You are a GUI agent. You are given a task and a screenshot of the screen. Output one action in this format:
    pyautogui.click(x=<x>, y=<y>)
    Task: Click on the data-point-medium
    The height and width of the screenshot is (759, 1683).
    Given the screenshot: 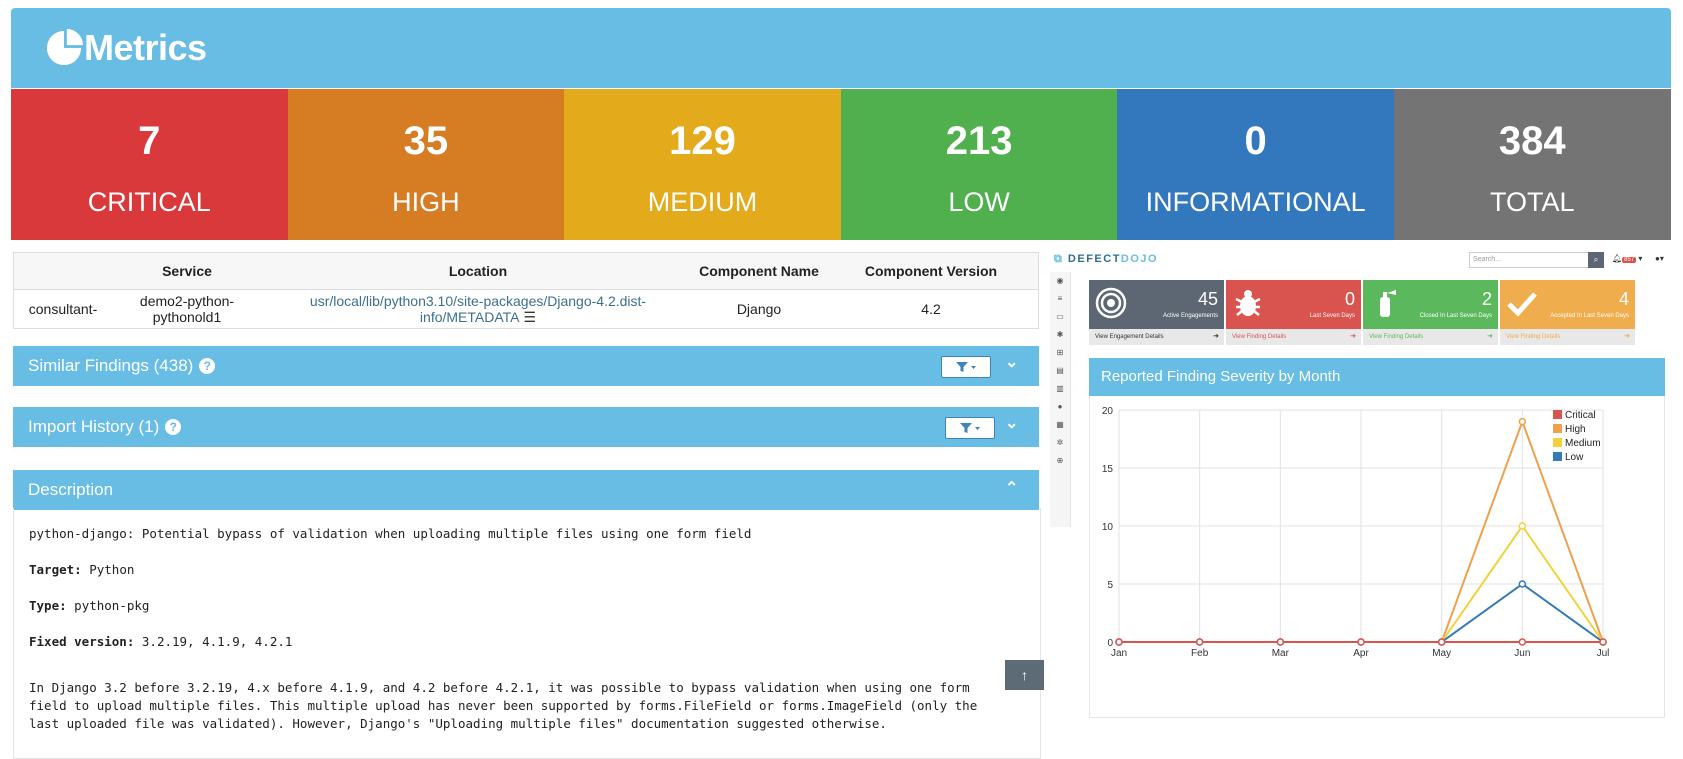 What is the action you would take?
    pyautogui.click(x=1522, y=526)
    